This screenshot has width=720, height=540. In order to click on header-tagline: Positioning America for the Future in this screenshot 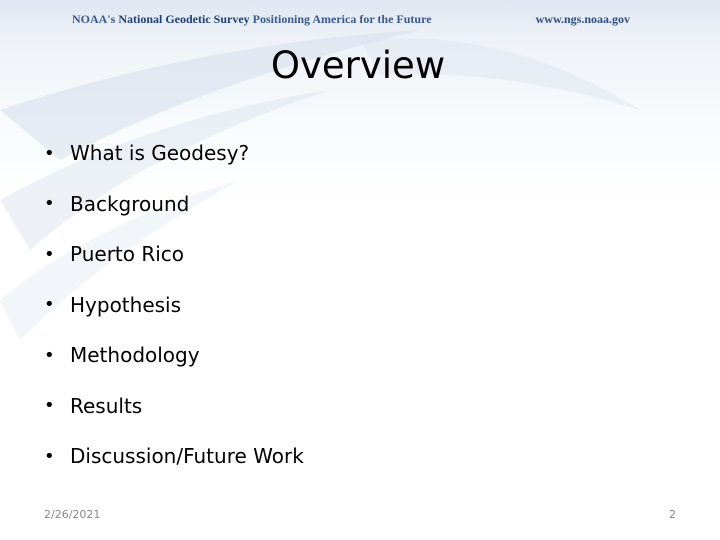, I will do `click(340, 19)`.